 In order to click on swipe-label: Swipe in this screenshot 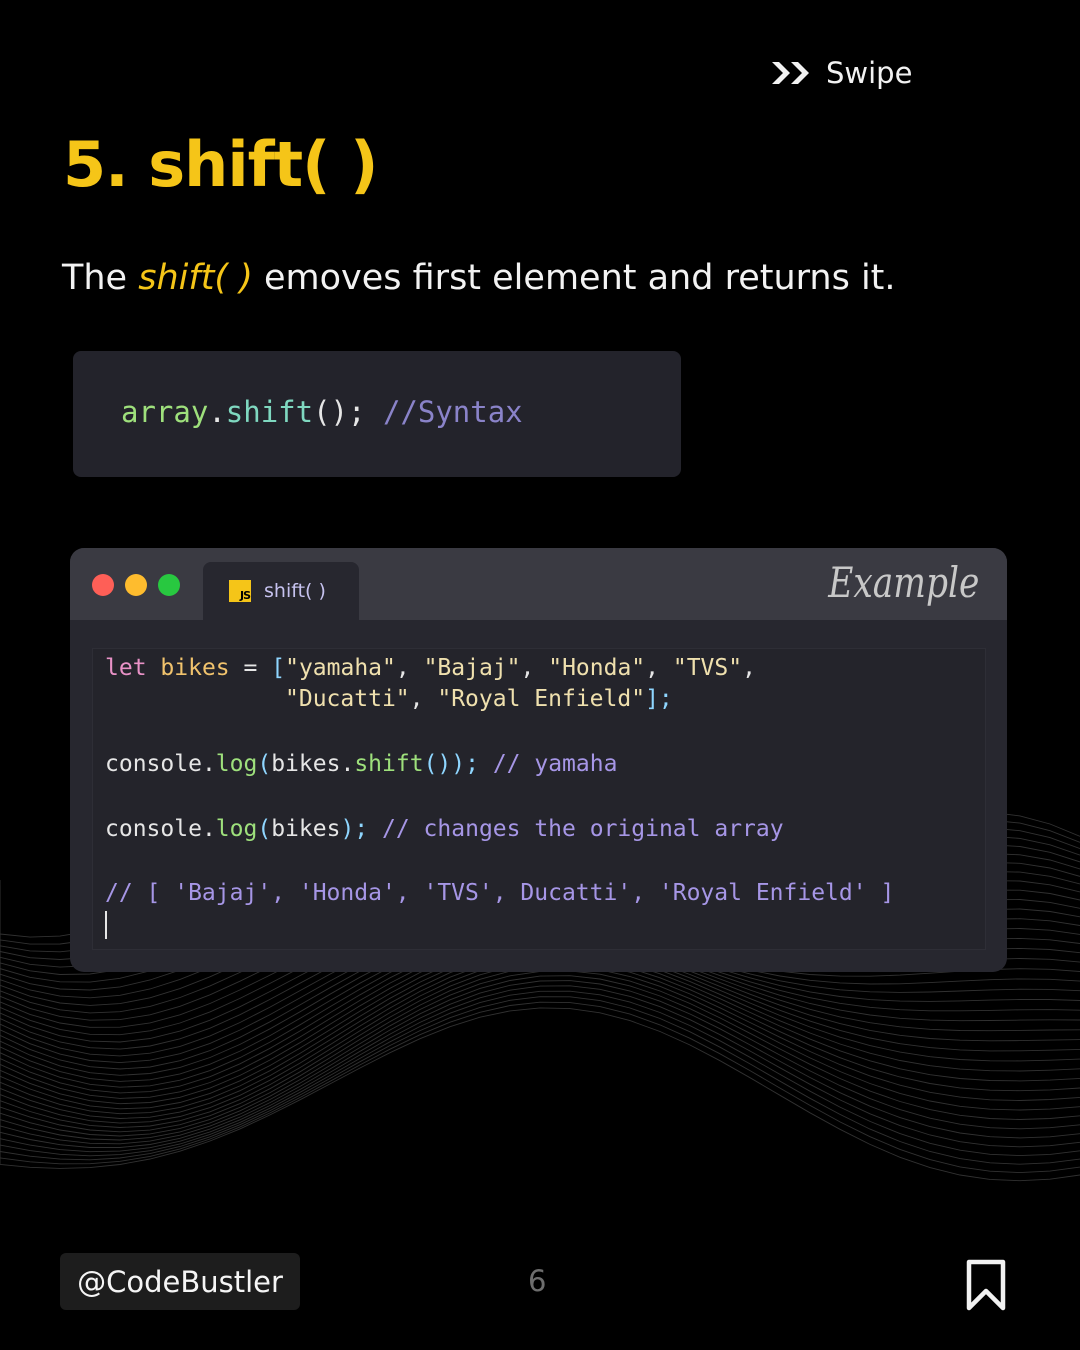, I will do `click(869, 73)`.